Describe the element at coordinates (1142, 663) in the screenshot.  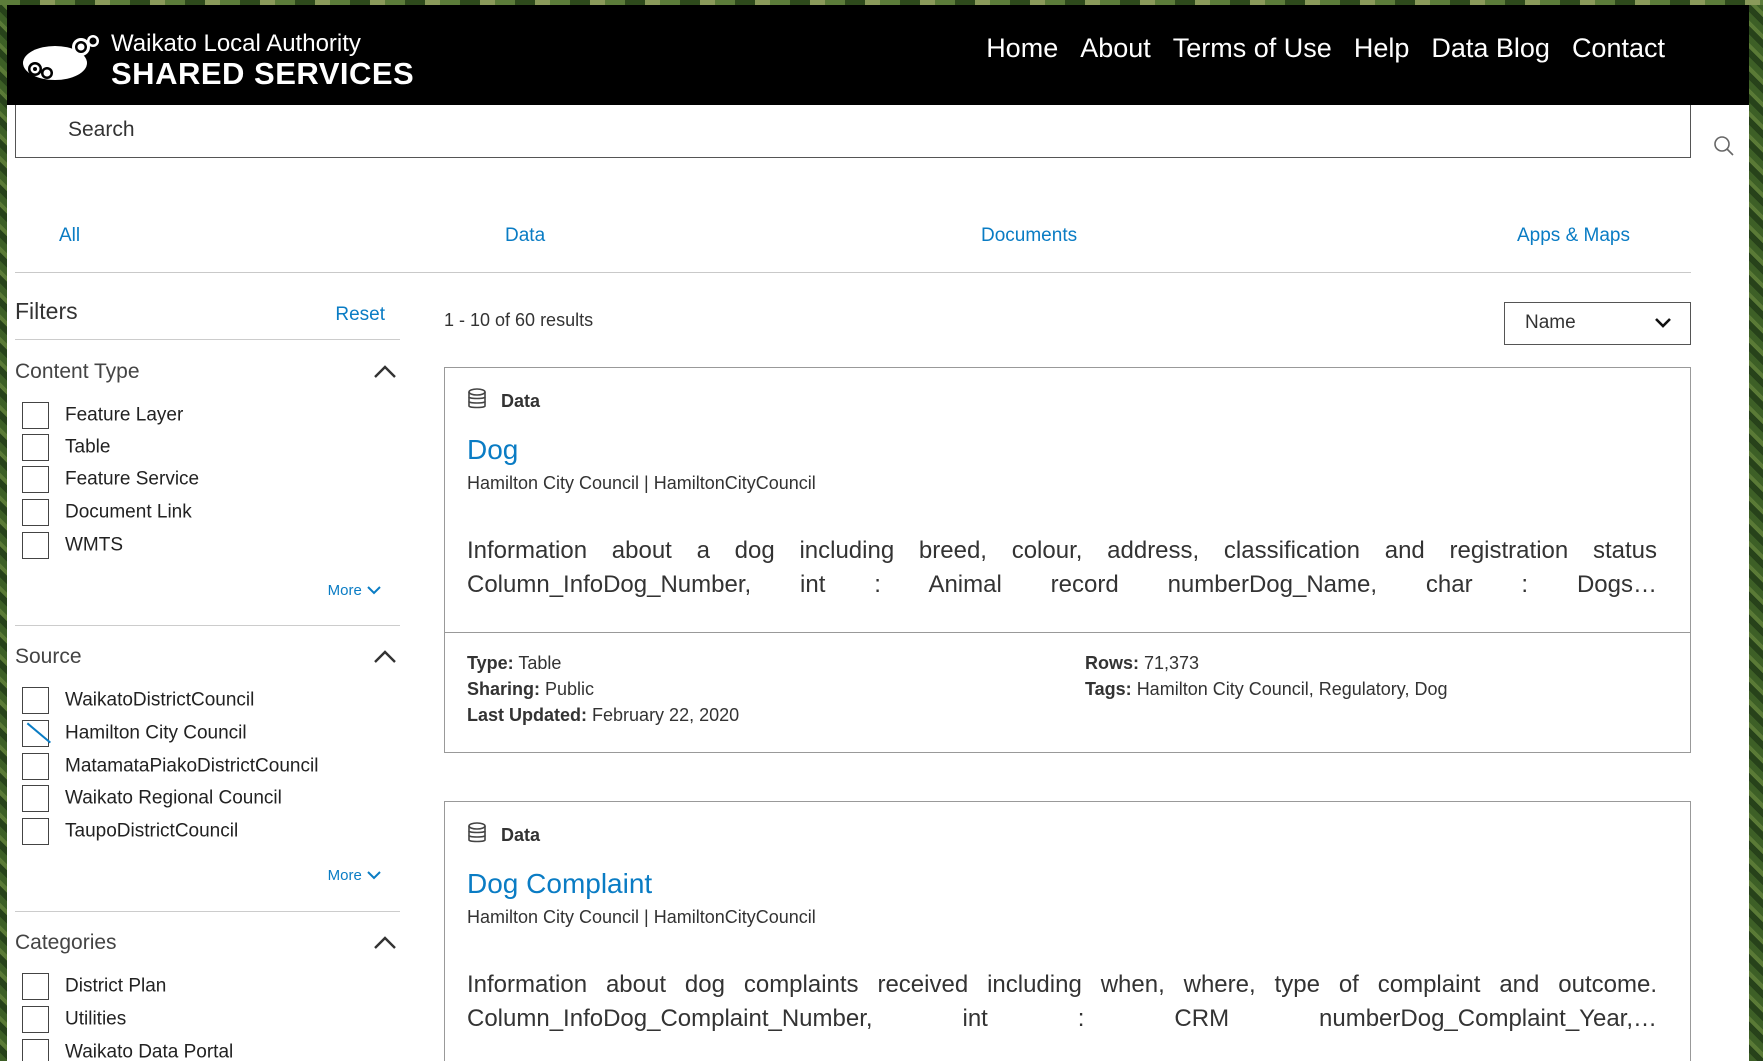
I see `meta-rows: Rows: 71,373` at that location.